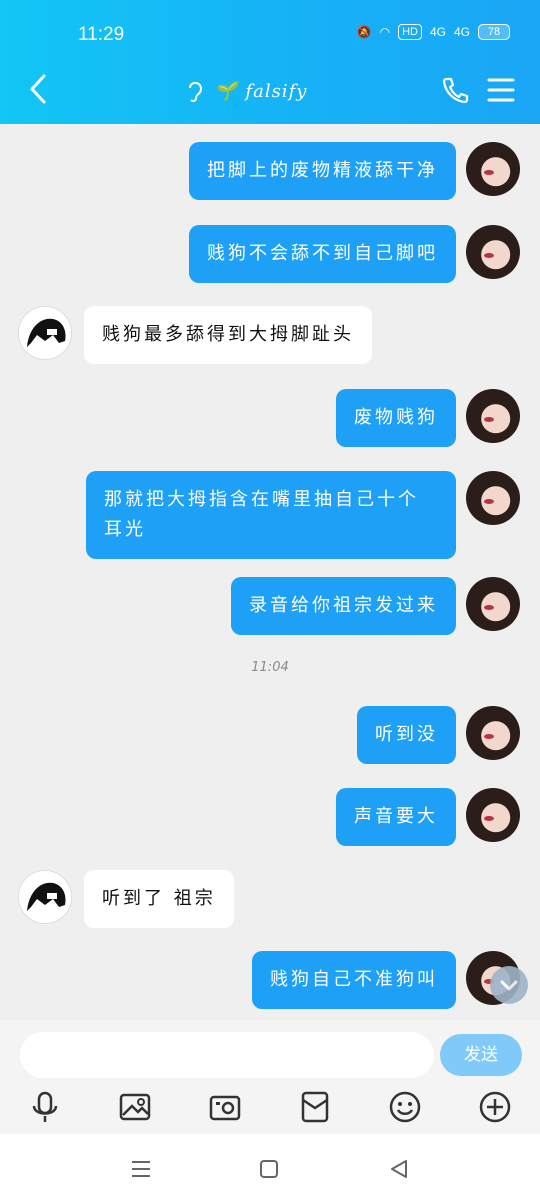  I want to click on system-navigation-bar, so click(270, 1167).